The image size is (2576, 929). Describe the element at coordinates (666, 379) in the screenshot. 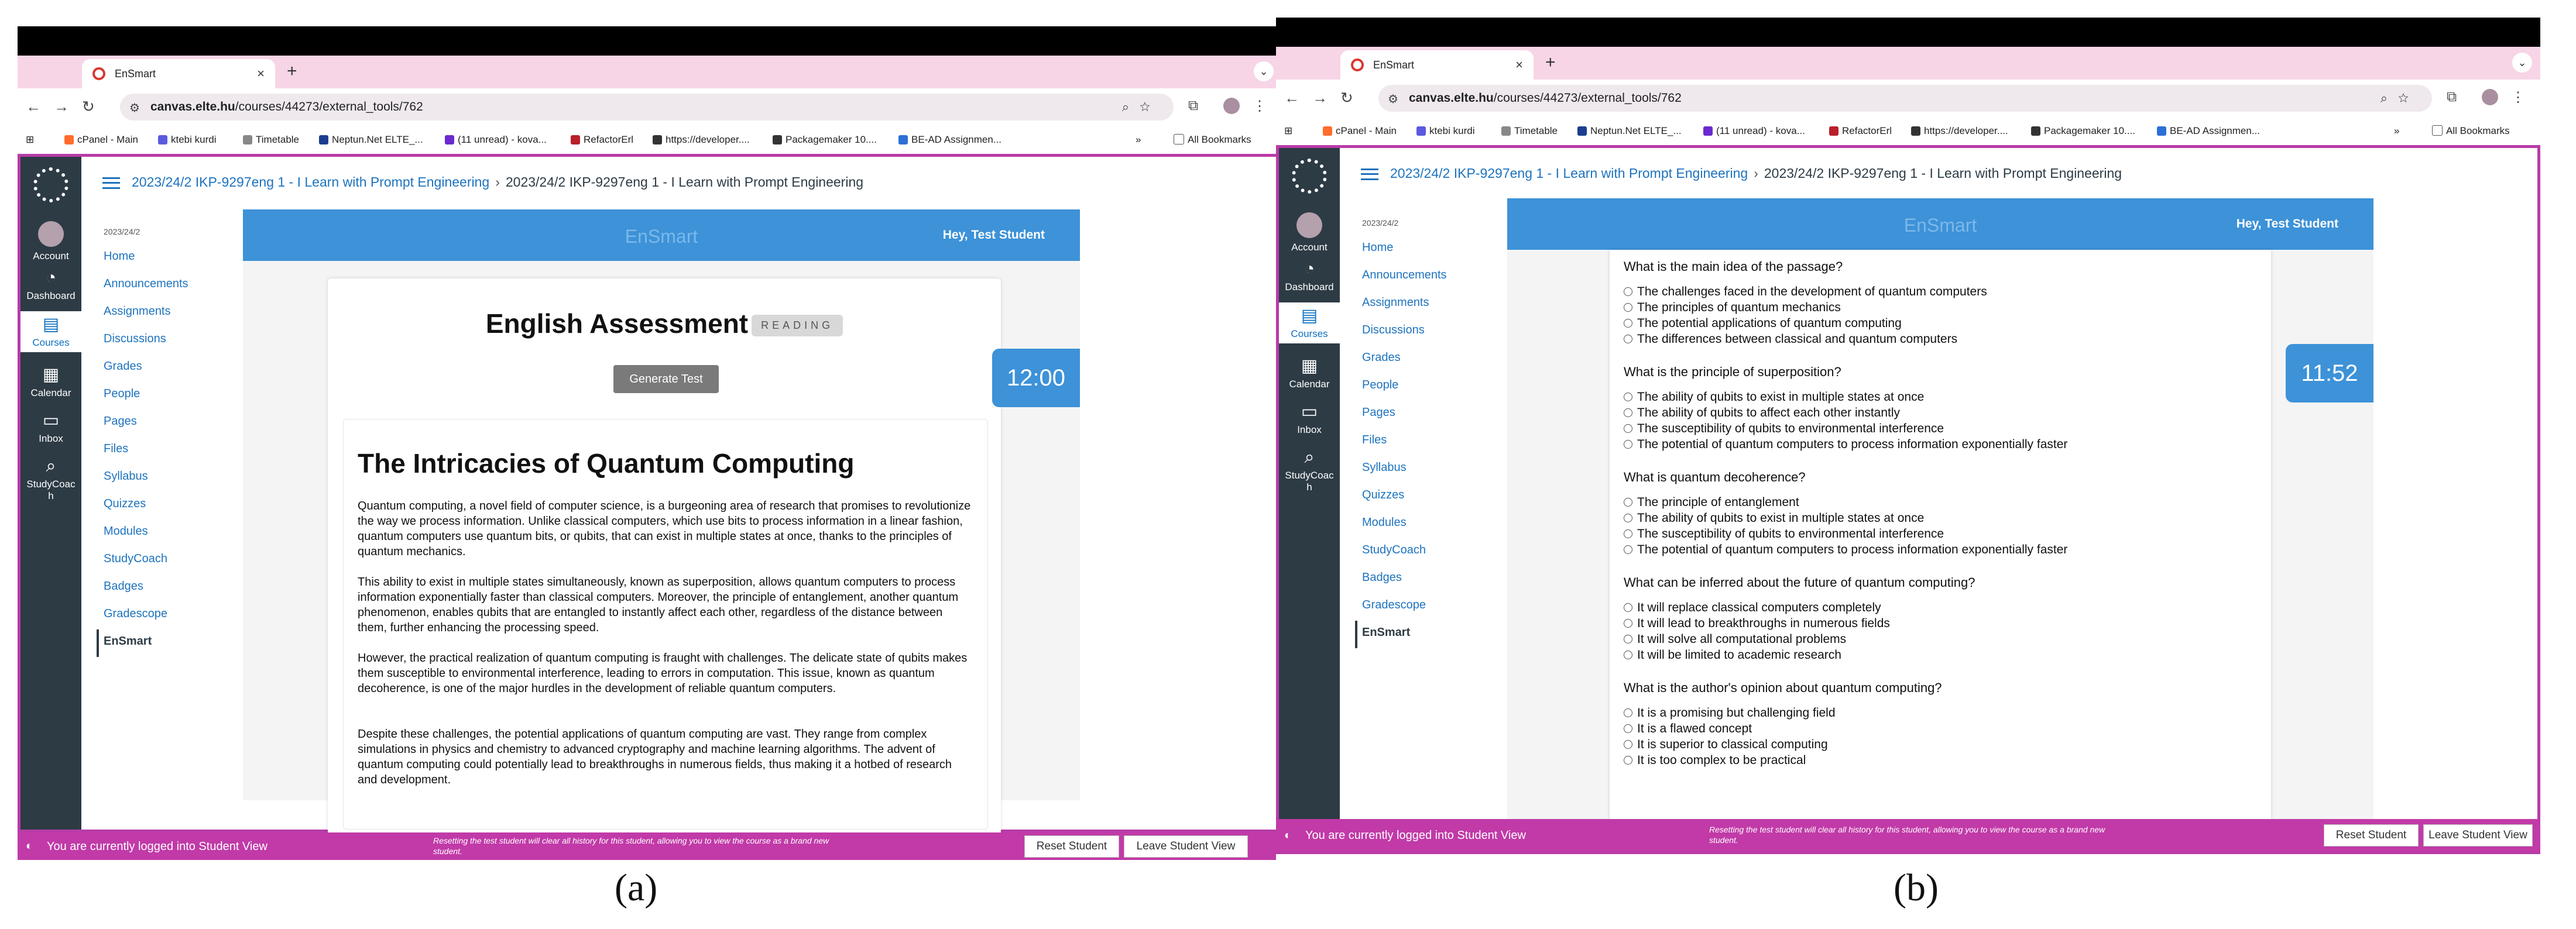

I see `generate-test-button: Generate Test` at that location.